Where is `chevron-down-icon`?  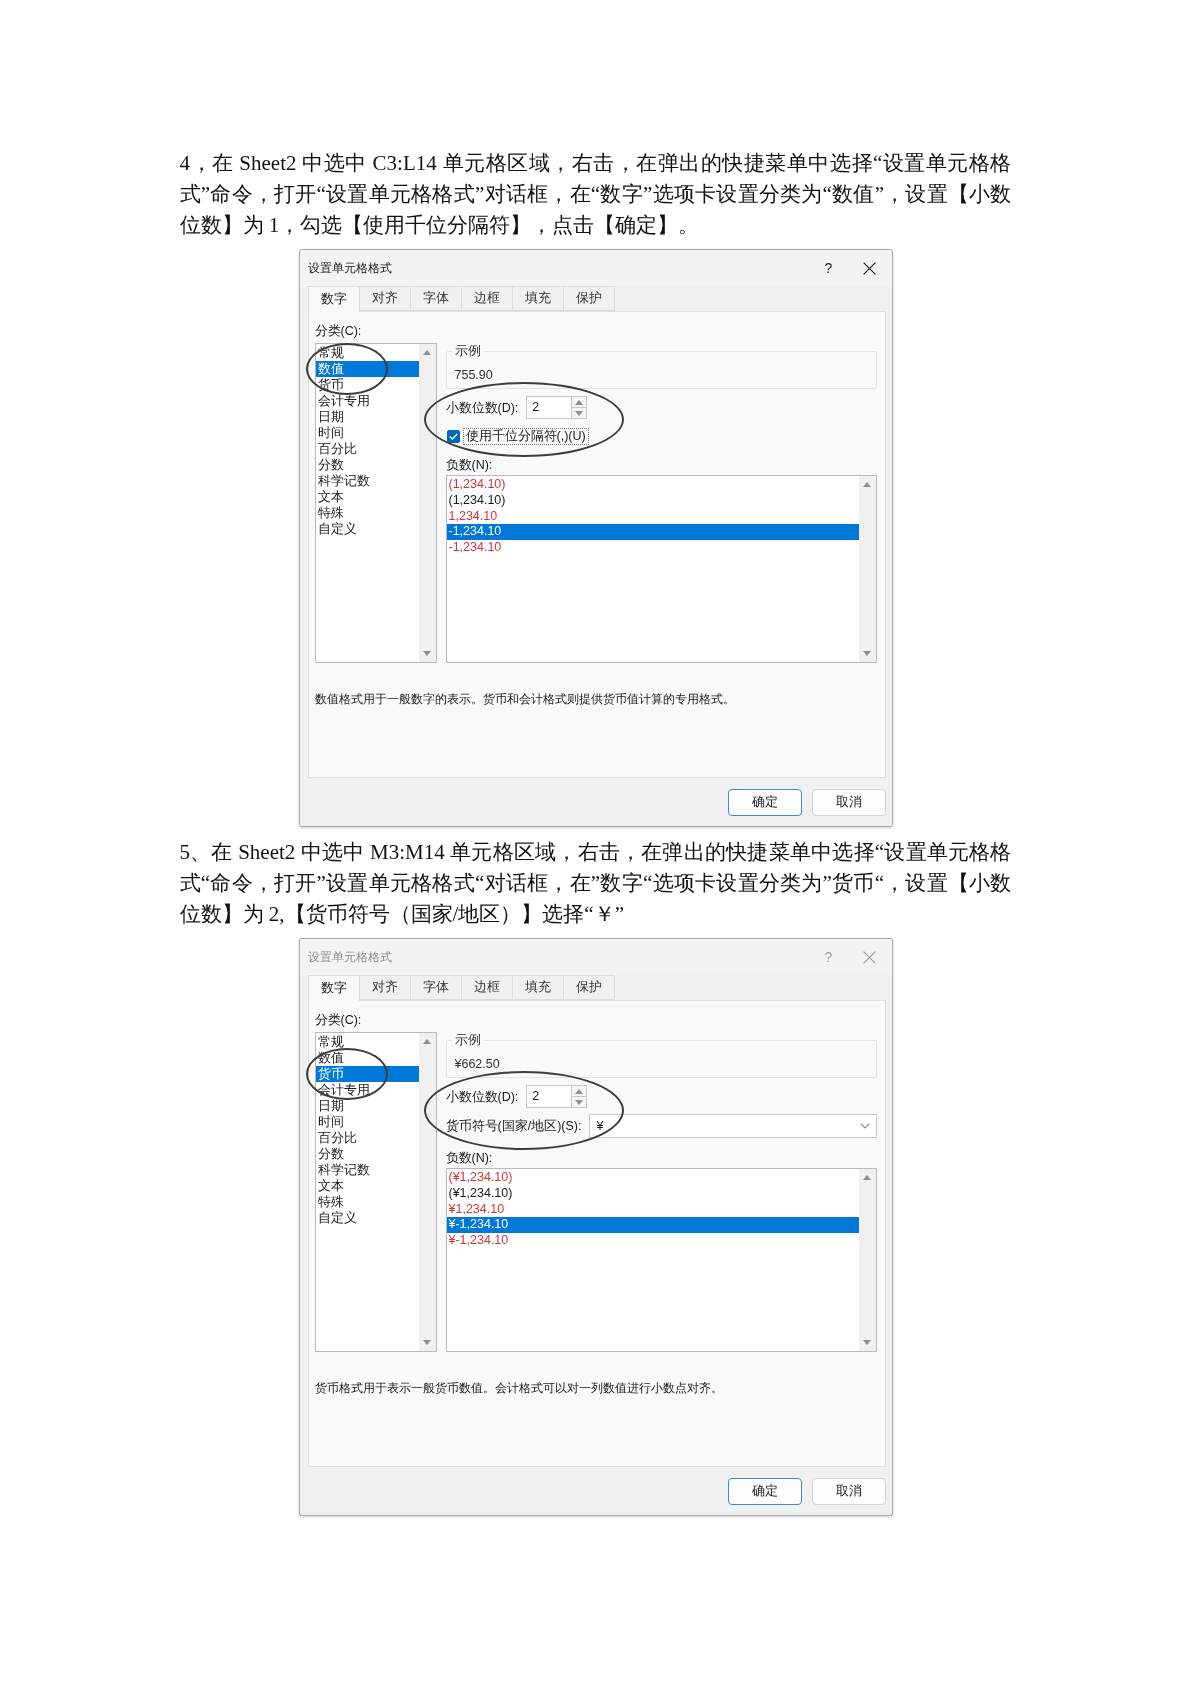
chevron-down-icon is located at coordinates (864, 1126).